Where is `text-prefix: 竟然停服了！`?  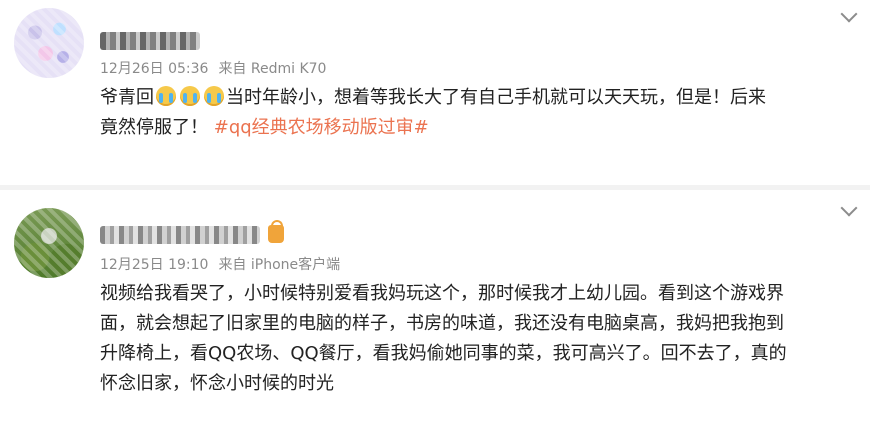 text-prefix: 竟然停服了！ is located at coordinates (154, 127).